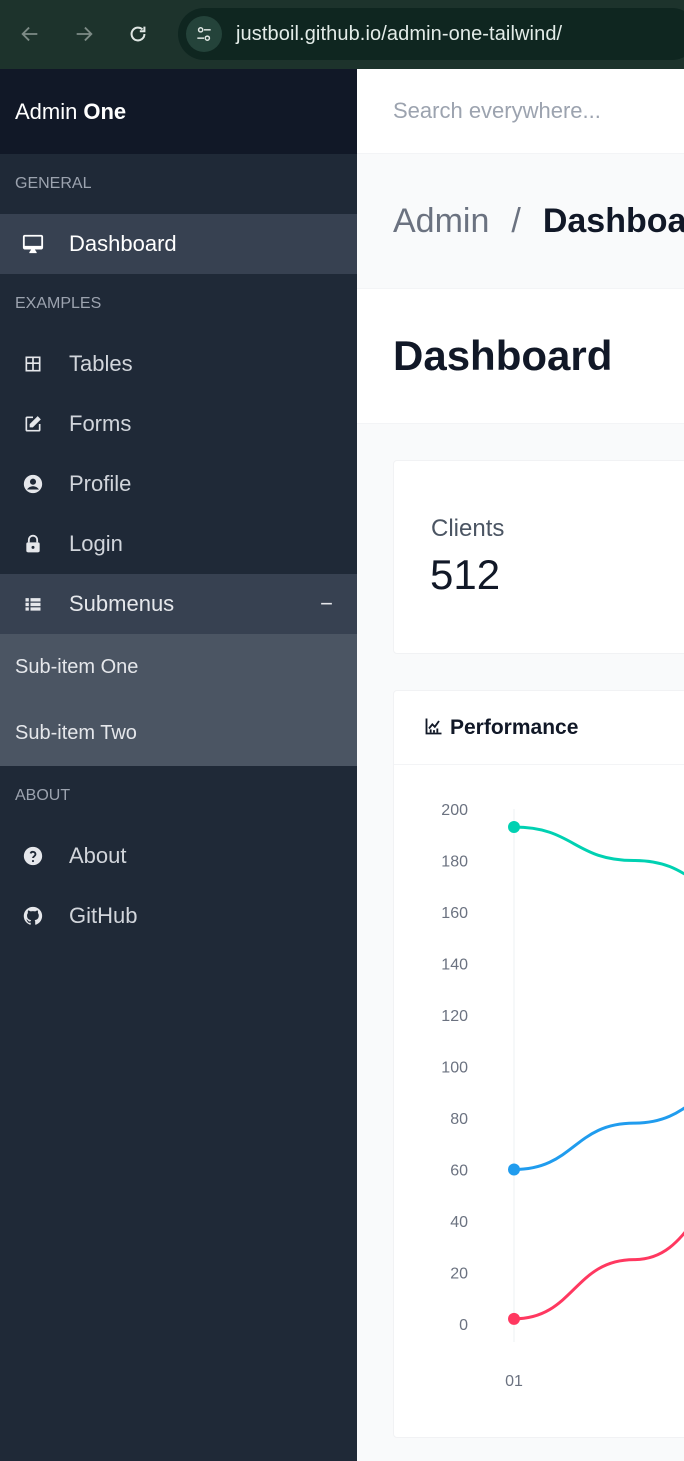 The width and height of the screenshot is (684, 1461). What do you see at coordinates (533, 111) in the screenshot?
I see `search-input` at bounding box center [533, 111].